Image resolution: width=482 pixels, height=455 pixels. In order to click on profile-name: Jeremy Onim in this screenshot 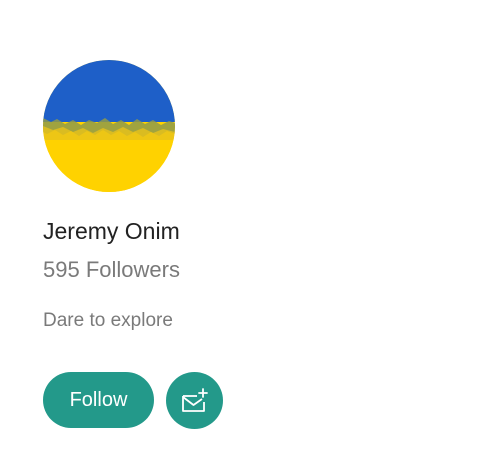, I will do `click(111, 231)`.